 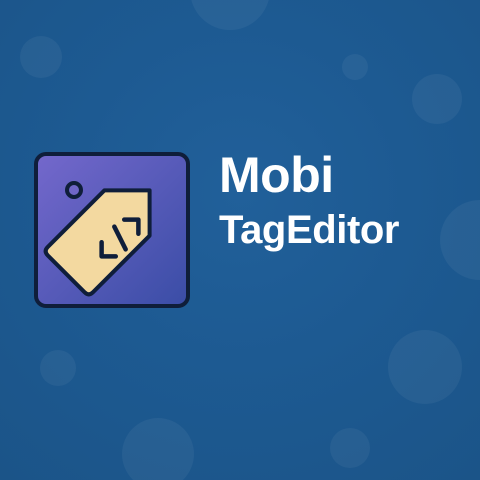 What do you see at coordinates (276, 175) in the screenshot?
I see `app-title-line1: Mobi` at bounding box center [276, 175].